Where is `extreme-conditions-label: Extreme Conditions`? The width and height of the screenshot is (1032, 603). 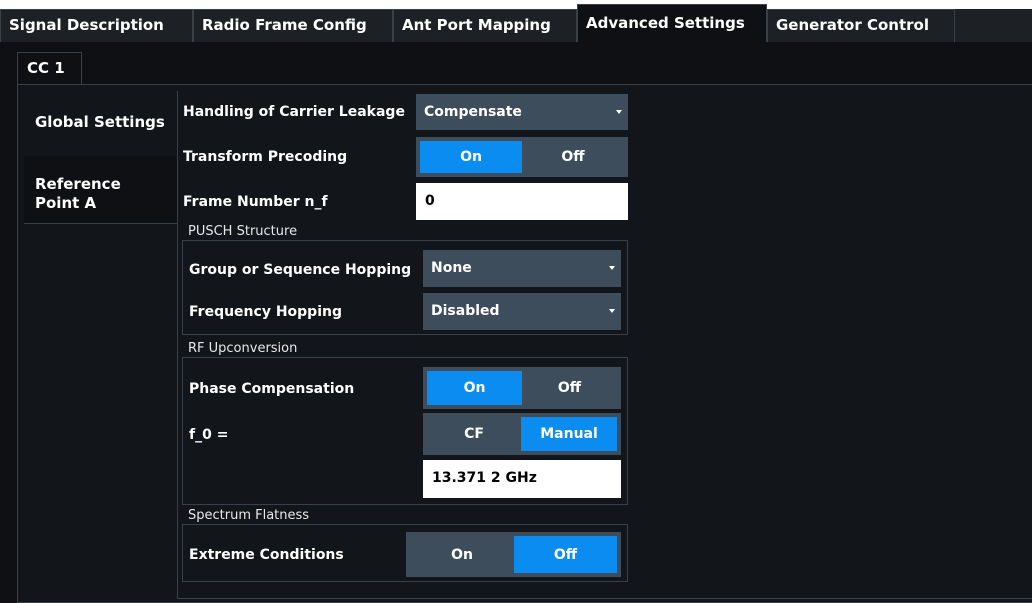
extreme-conditions-label: Extreme Conditions is located at coordinates (266, 555).